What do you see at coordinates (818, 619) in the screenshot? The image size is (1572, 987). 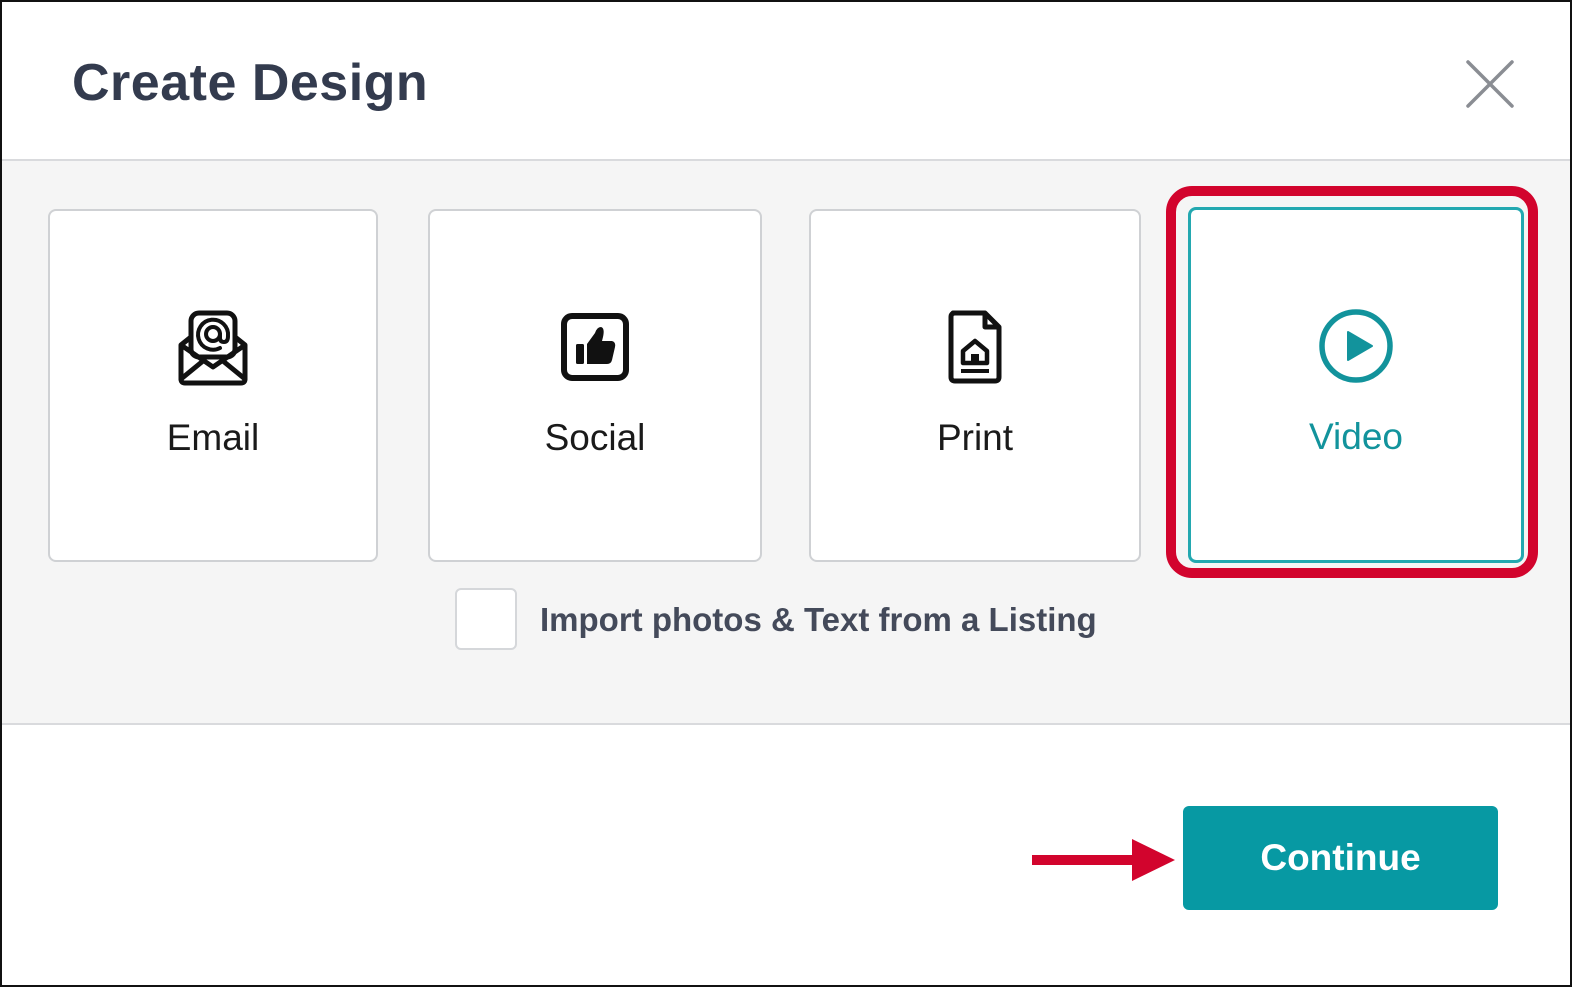 I see `import-listing-label: Import photos & Text from a Listing` at bounding box center [818, 619].